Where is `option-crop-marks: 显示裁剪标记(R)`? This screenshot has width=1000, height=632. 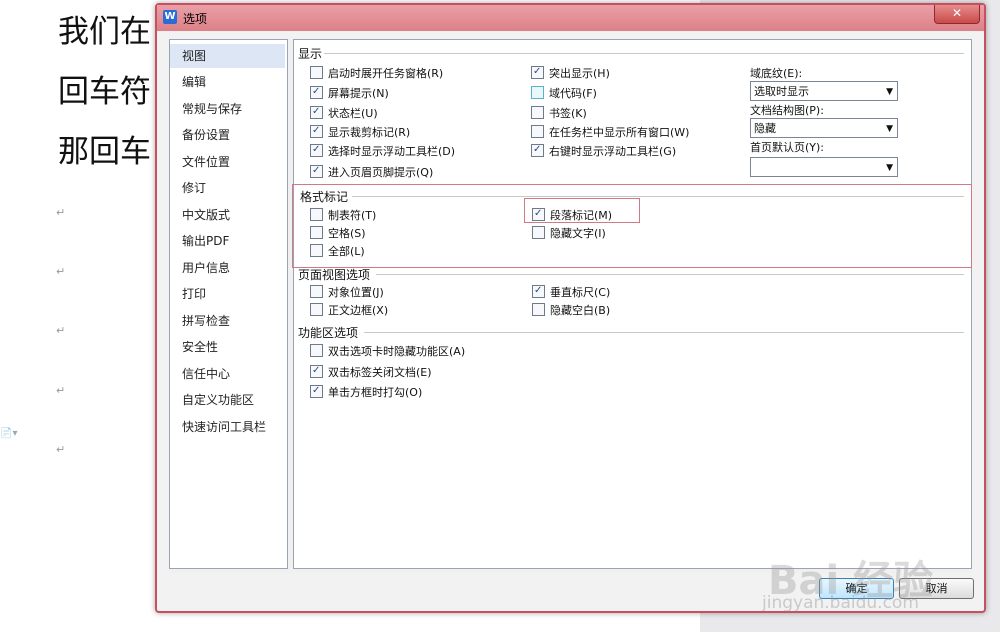
option-crop-marks: 显示裁剪标记(R) is located at coordinates (360, 132).